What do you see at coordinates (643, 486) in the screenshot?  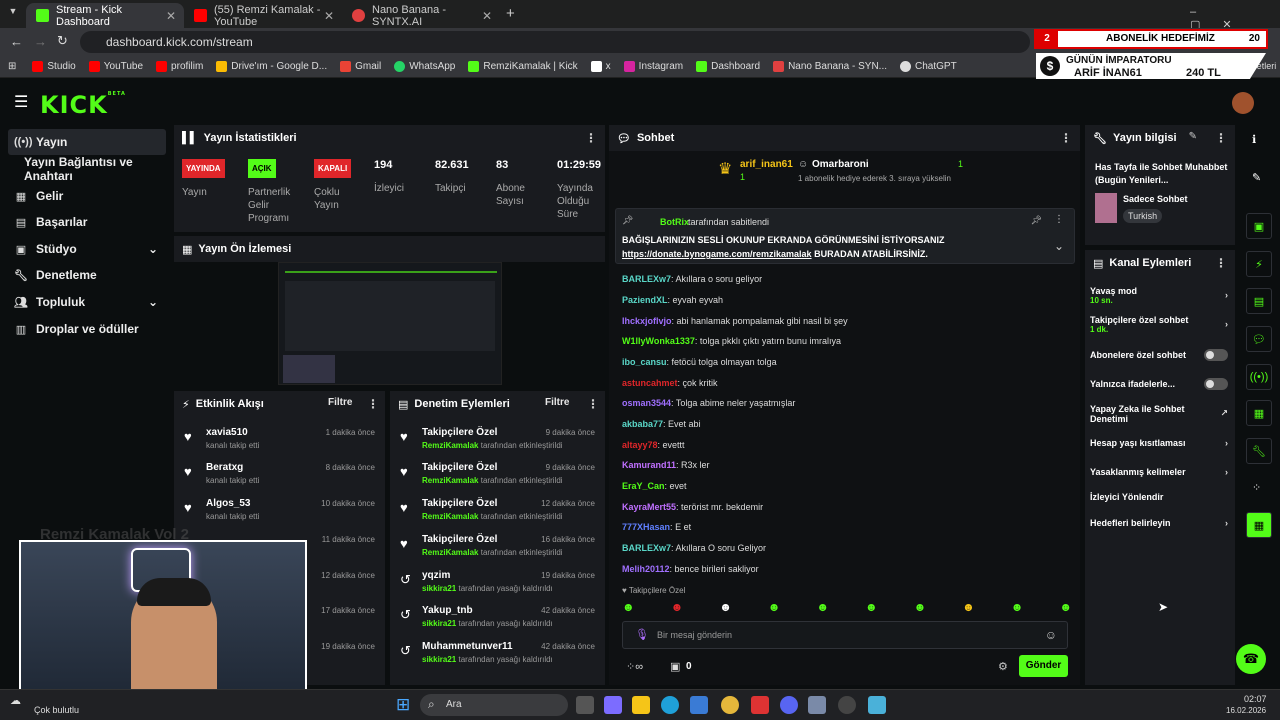 I see `chat-username: EraY_Can` at bounding box center [643, 486].